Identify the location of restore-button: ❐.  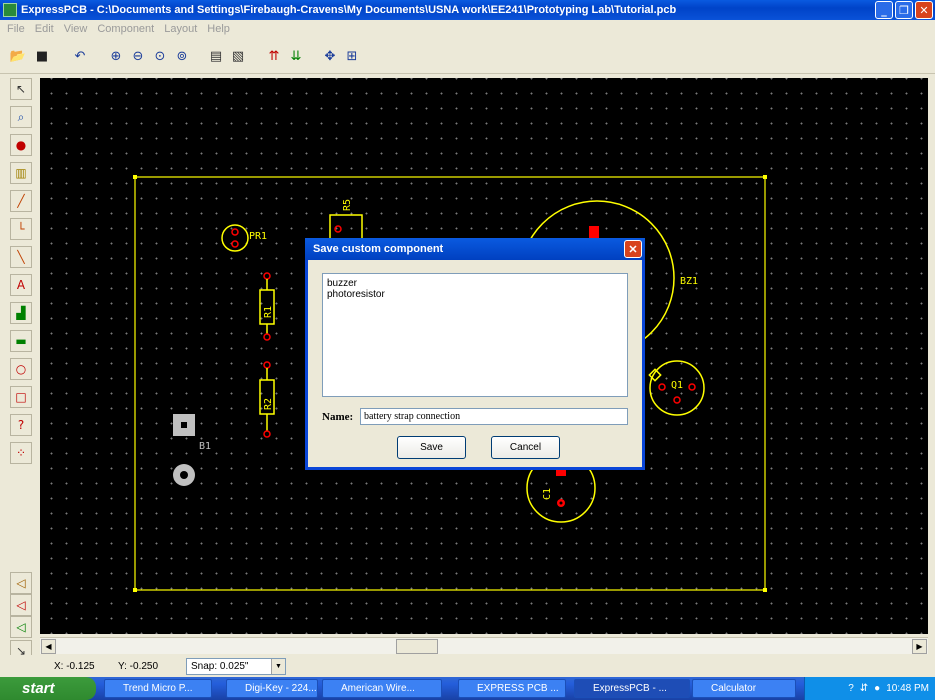
(904, 10).